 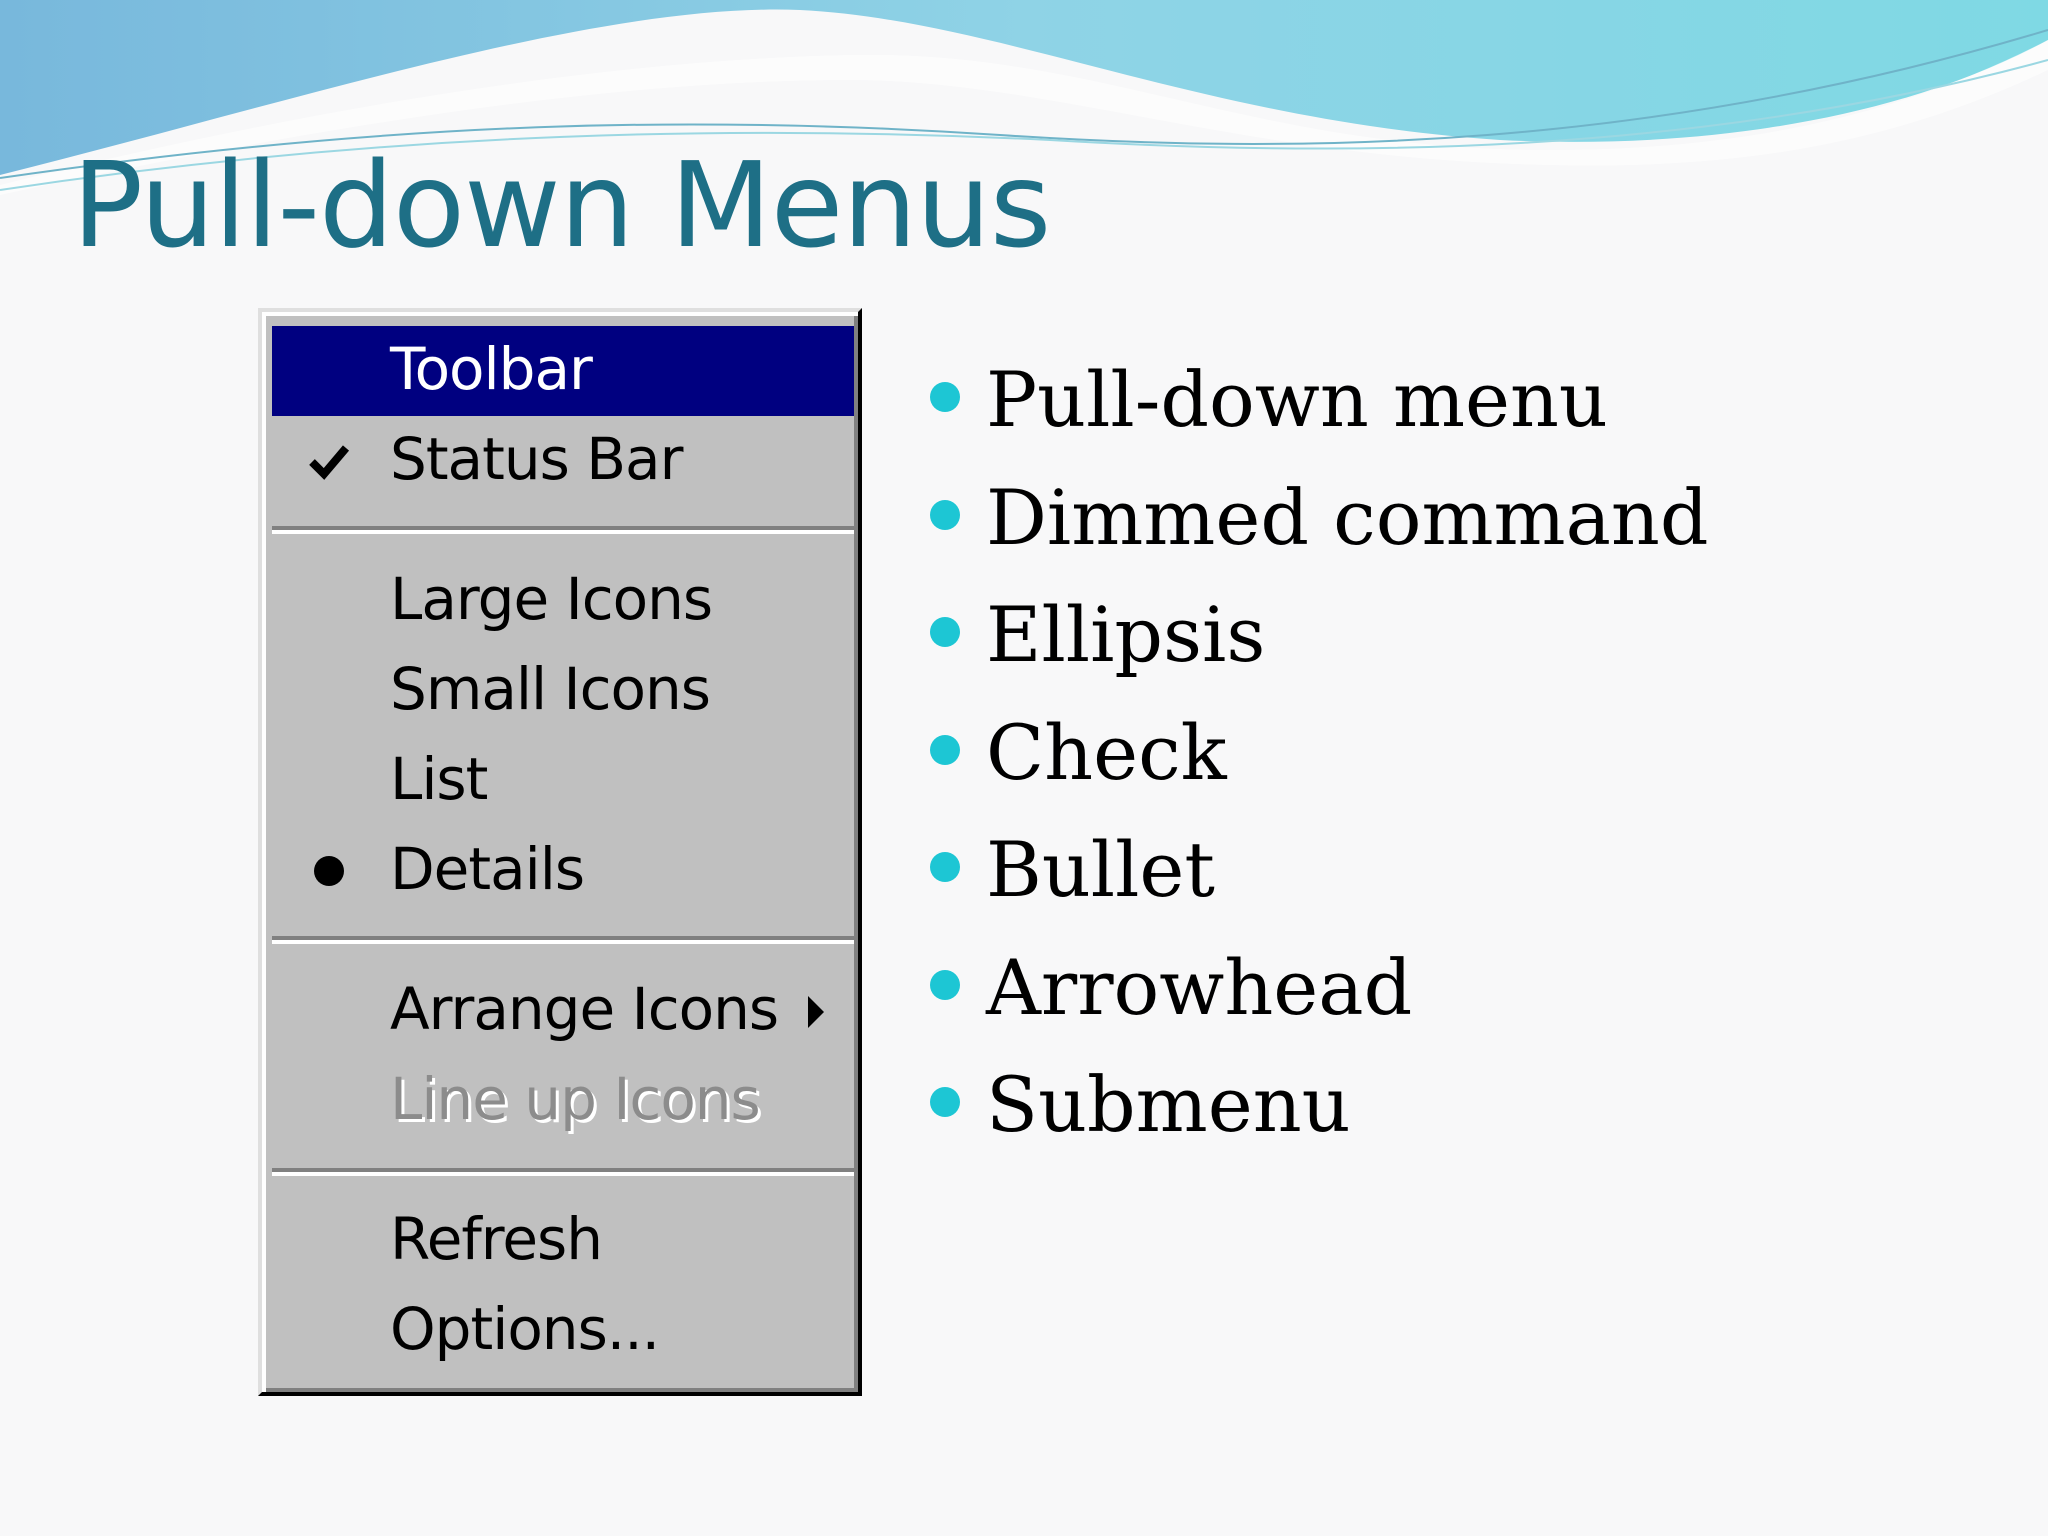 What do you see at coordinates (491, 369) in the screenshot?
I see `menu-item-label: Toolbar` at bounding box center [491, 369].